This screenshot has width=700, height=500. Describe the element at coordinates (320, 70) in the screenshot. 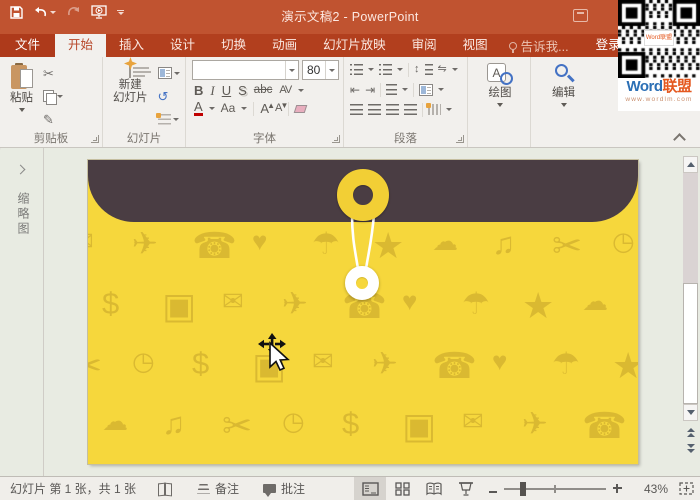

I see `font-size-combo: 80` at that location.